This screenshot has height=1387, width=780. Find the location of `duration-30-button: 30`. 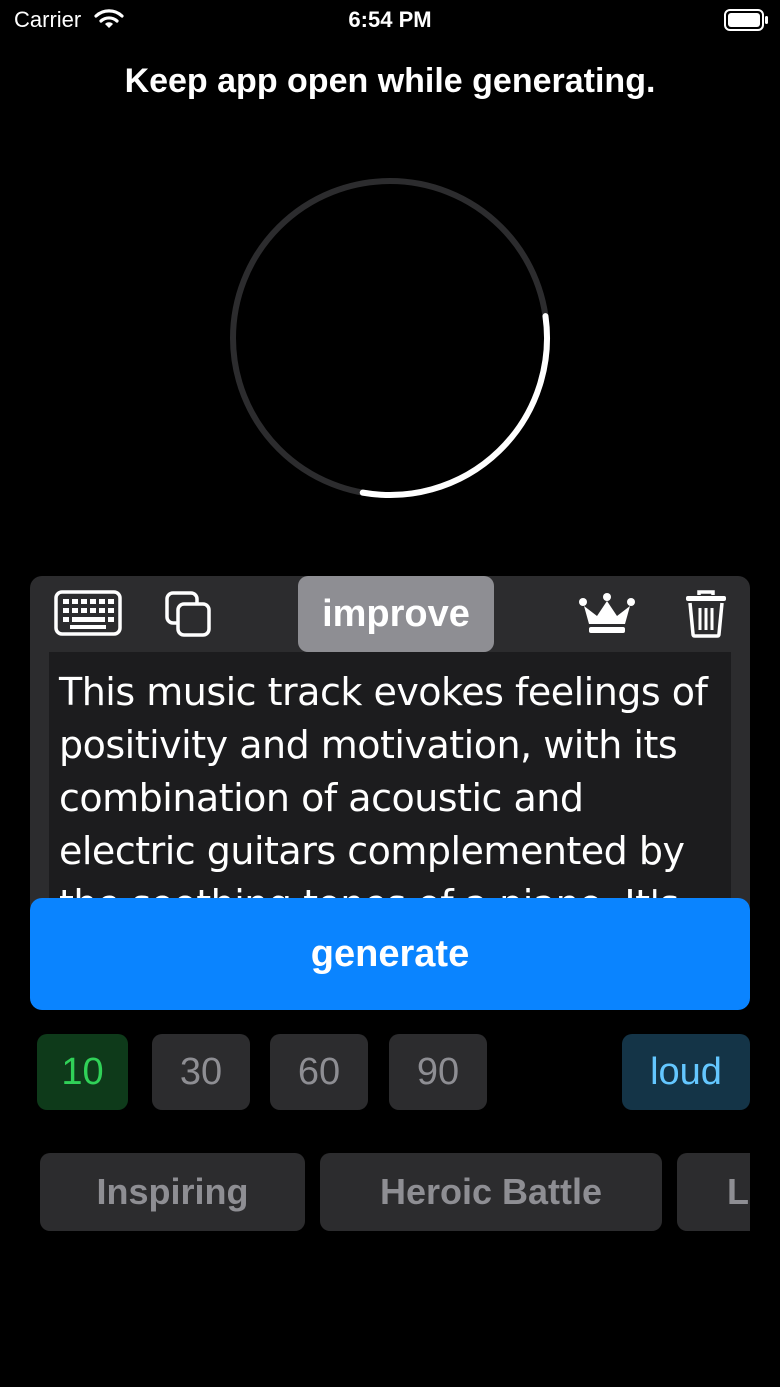

duration-30-button: 30 is located at coordinates (201, 1072).